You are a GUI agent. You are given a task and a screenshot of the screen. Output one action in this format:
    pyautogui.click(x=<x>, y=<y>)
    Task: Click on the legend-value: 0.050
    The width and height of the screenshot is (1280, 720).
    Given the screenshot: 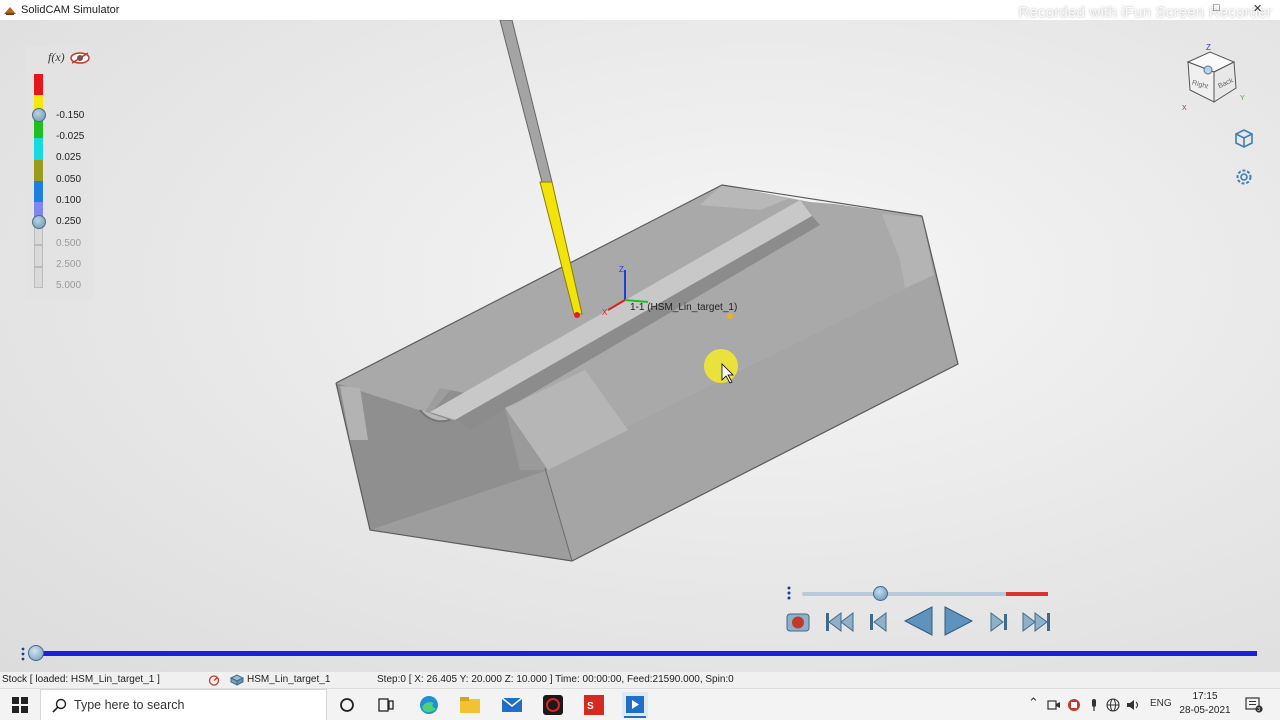 What is the action you would take?
    pyautogui.click(x=69, y=179)
    